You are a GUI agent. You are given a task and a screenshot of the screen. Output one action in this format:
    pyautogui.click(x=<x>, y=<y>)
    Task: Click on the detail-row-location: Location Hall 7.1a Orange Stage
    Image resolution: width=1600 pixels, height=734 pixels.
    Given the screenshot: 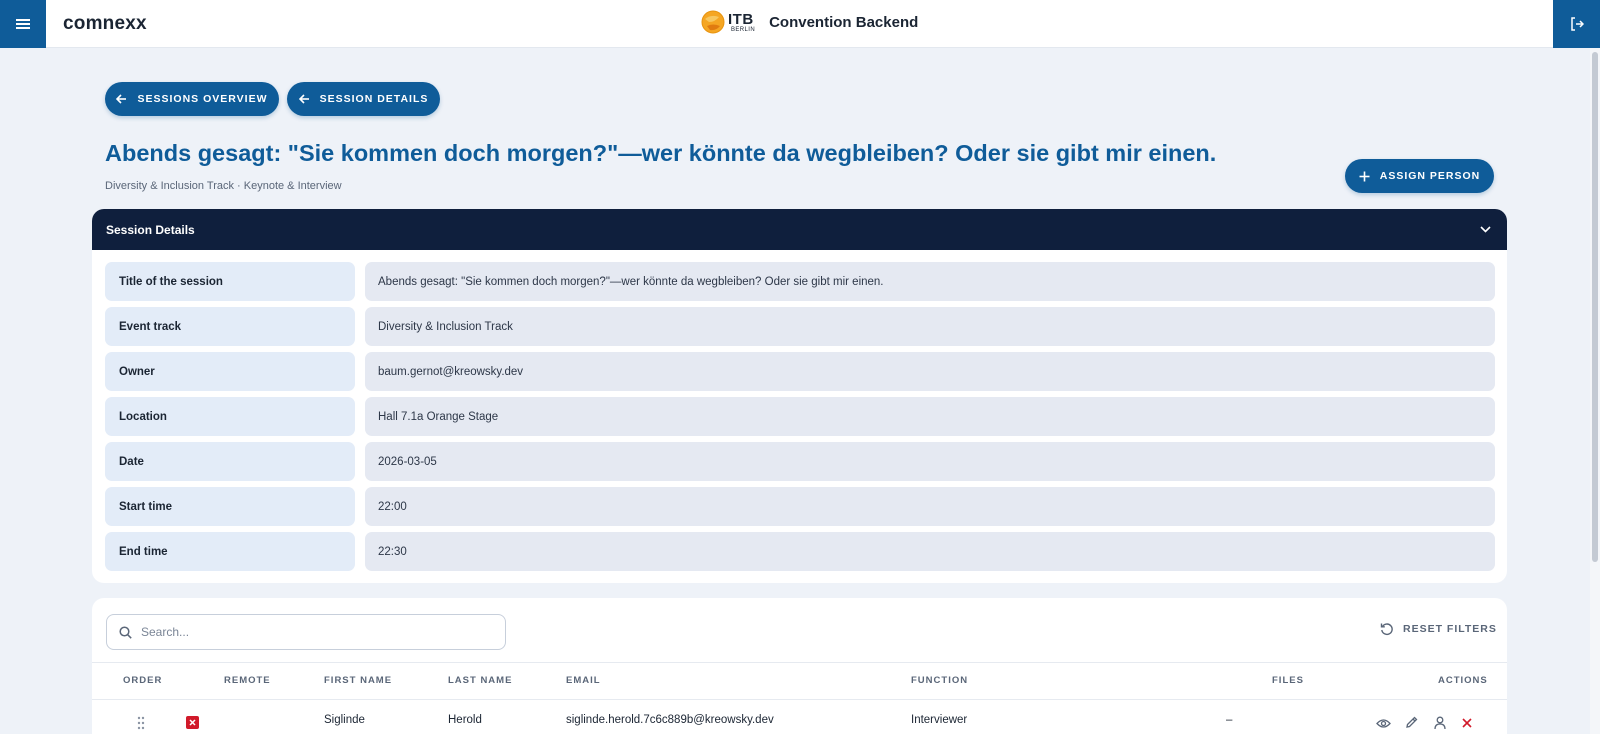 What is the action you would take?
    pyautogui.click(x=800, y=416)
    